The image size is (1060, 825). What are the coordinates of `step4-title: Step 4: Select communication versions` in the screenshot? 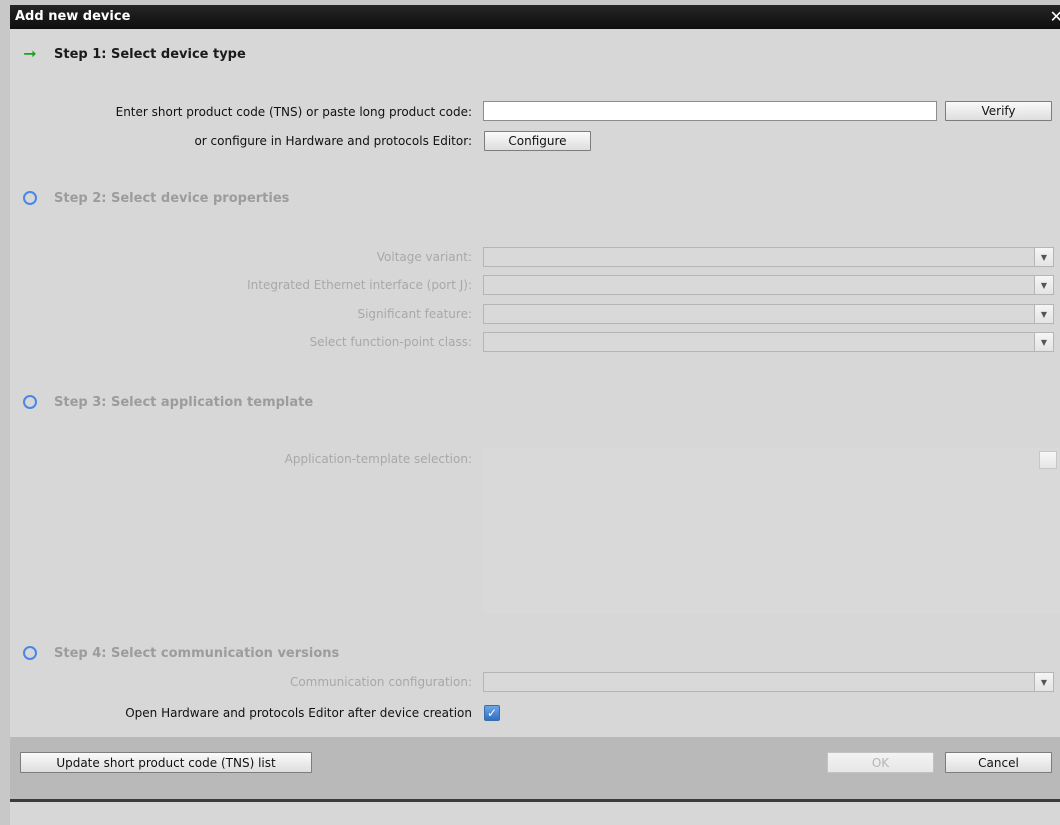 It's located at (197, 653).